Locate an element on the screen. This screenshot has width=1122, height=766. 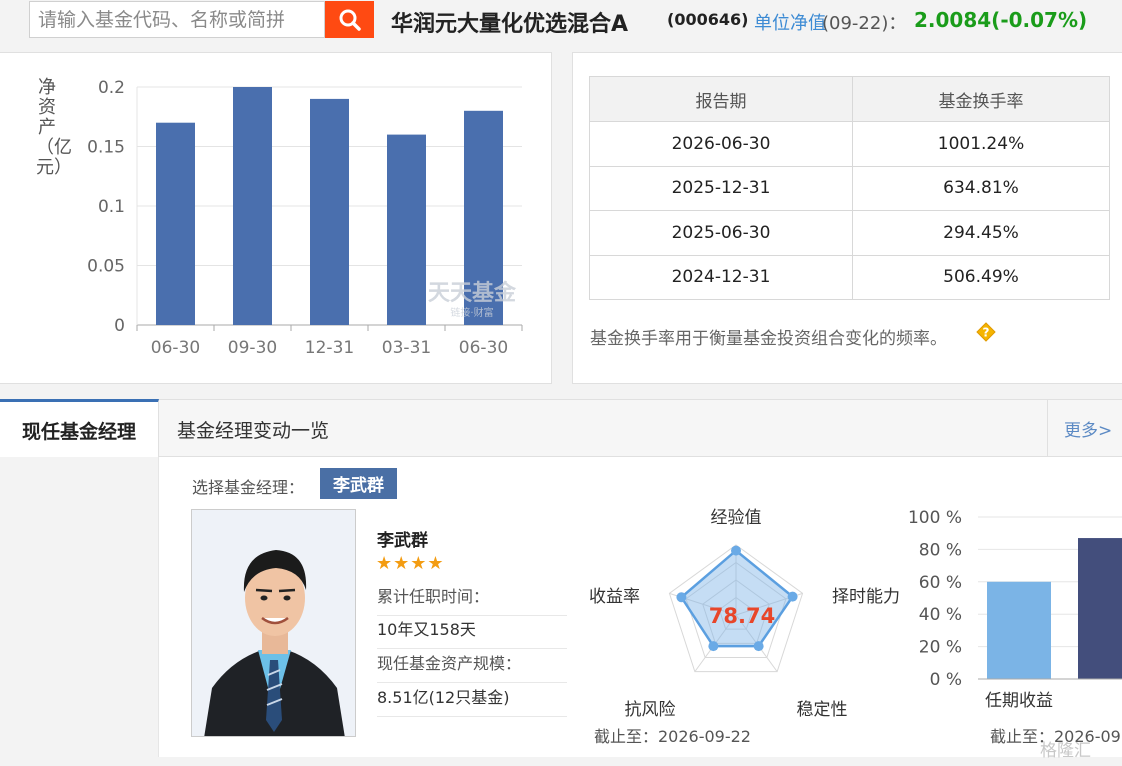
manager-rating-stars: ★★★★ is located at coordinates (410, 563).